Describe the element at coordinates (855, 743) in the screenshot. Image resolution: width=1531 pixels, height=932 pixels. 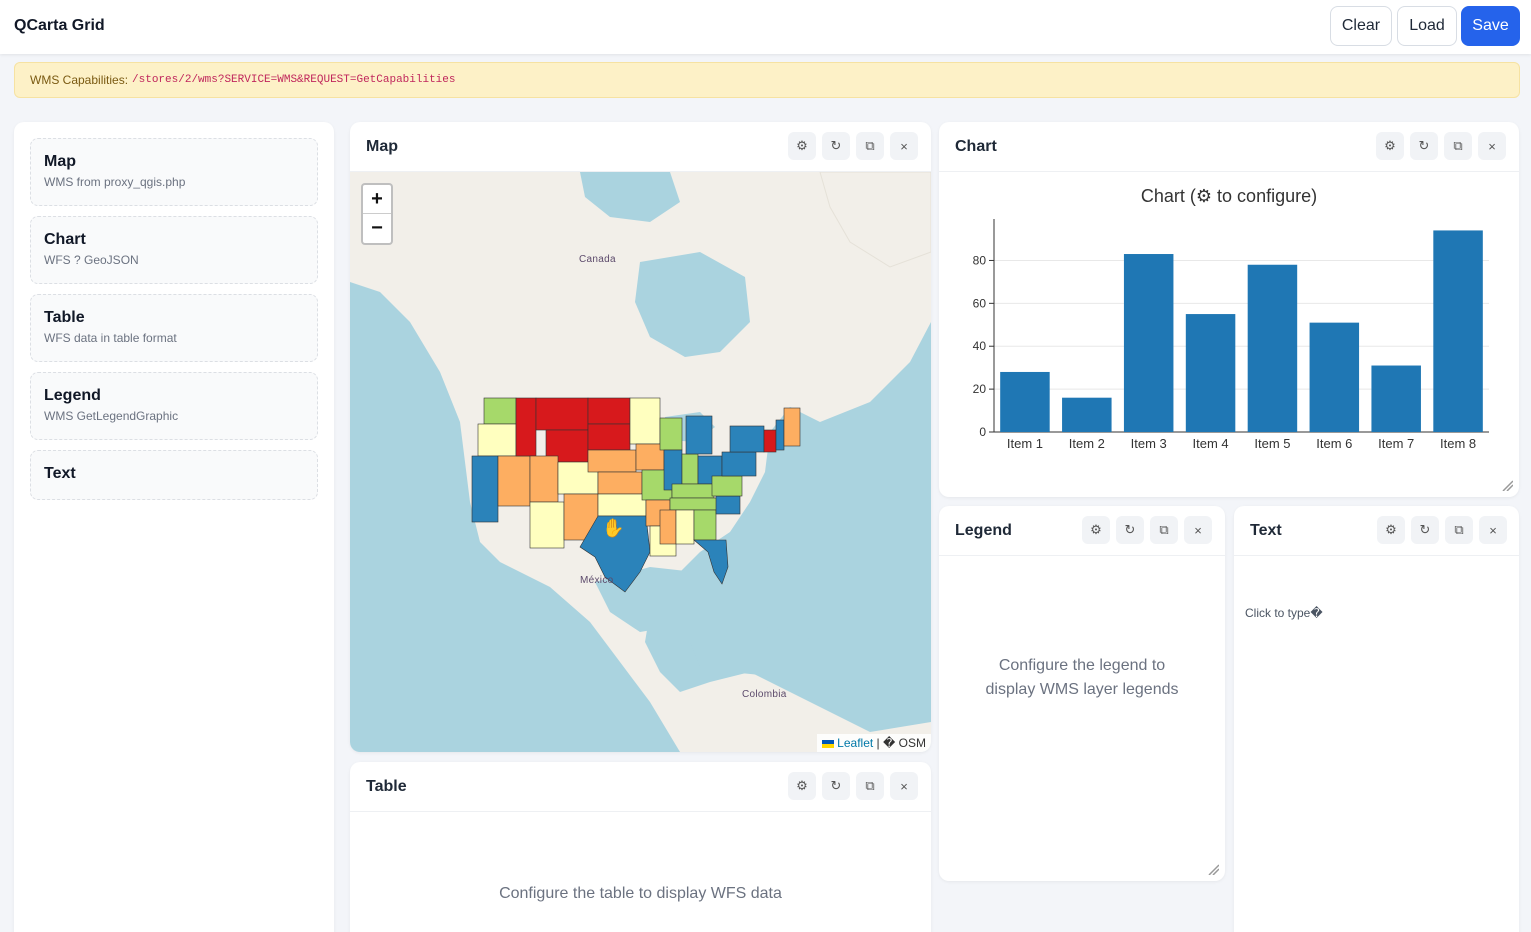
I see `leaflet-link: Leaflet` at that location.